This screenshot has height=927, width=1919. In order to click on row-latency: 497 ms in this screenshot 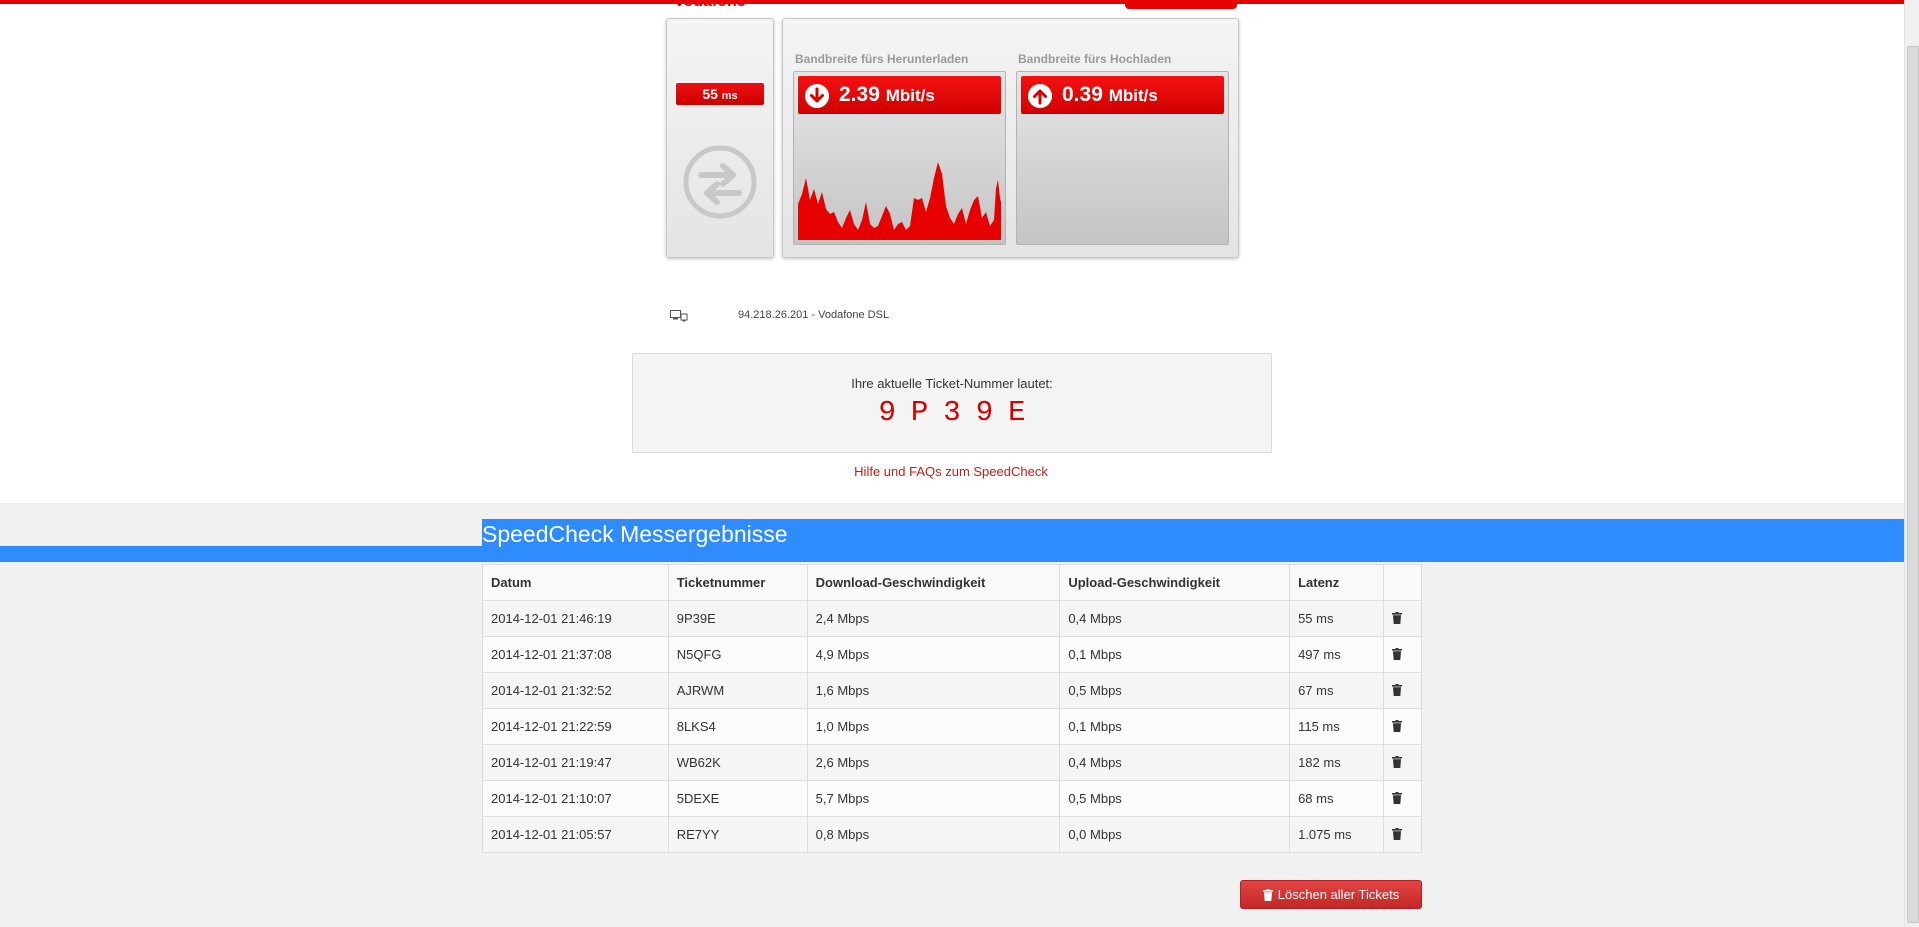, I will do `click(1336, 654)`.